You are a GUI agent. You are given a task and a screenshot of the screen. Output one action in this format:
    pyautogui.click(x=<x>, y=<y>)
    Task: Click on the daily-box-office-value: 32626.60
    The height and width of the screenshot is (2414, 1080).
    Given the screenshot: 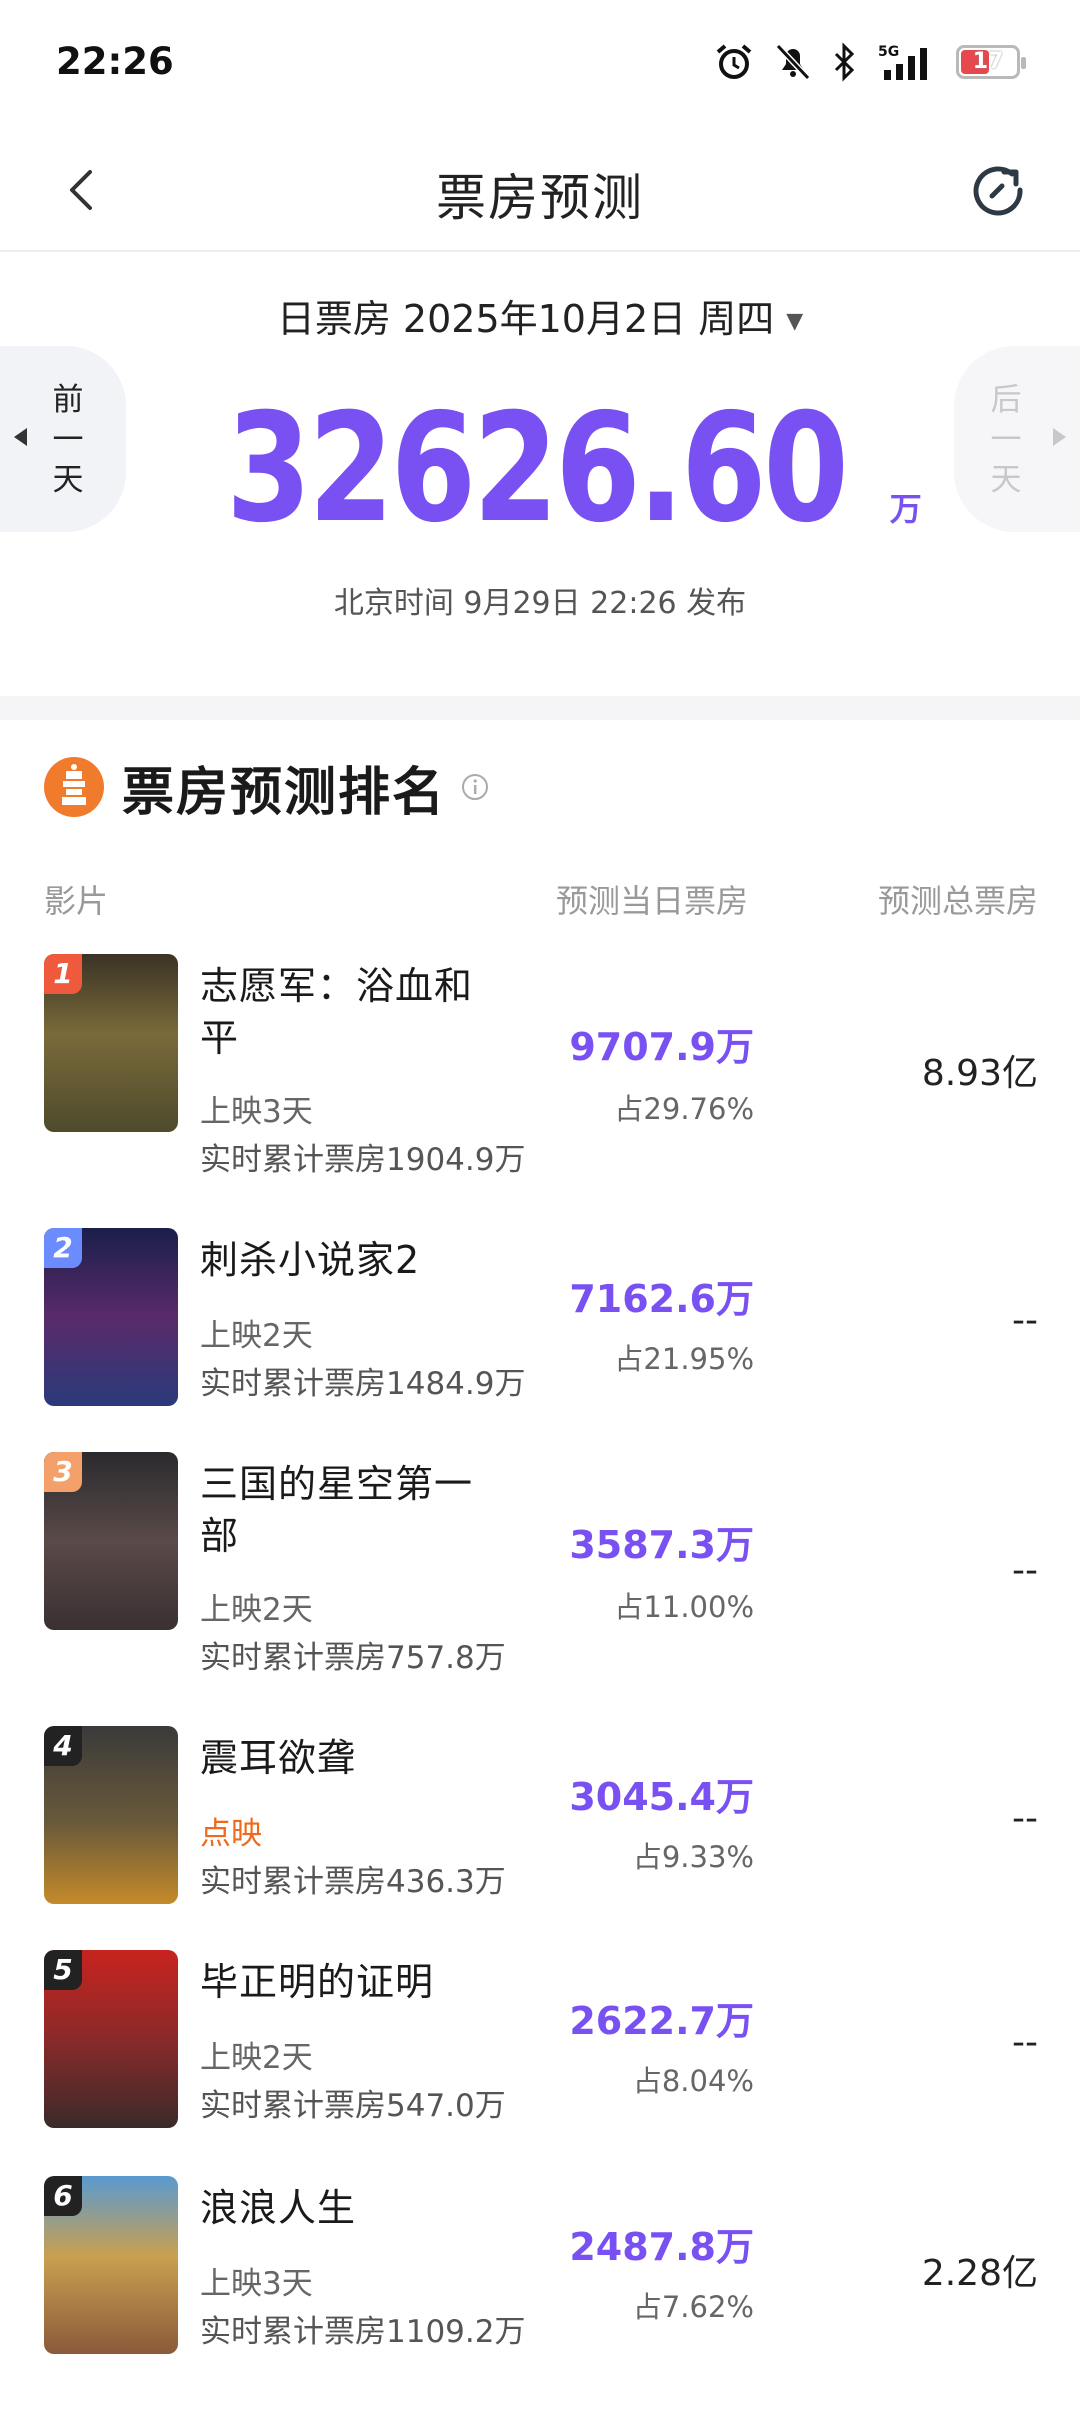 What is the action you would take?
    pyautogui.click(x=537, y=469)
    